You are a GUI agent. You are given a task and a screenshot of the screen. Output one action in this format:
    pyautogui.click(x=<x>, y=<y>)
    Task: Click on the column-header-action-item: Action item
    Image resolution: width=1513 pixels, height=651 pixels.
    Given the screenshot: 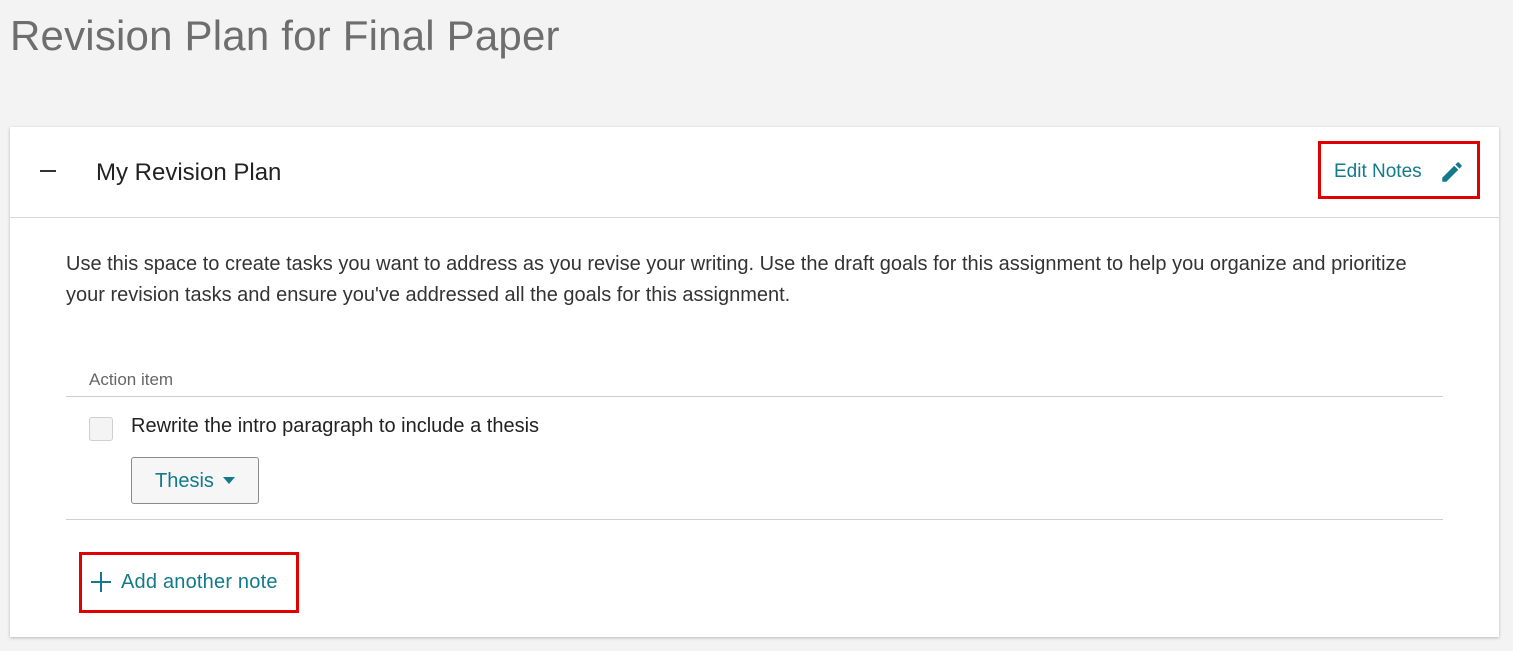 What is the action you would take?
    pyautogui.click(x=131, y=379)
    